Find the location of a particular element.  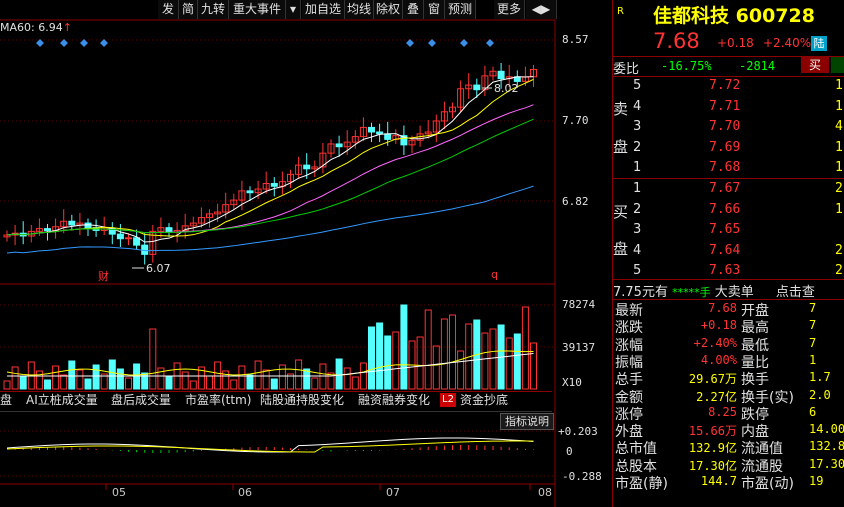

ask-level: 1 is located at coordinates (637, 167).